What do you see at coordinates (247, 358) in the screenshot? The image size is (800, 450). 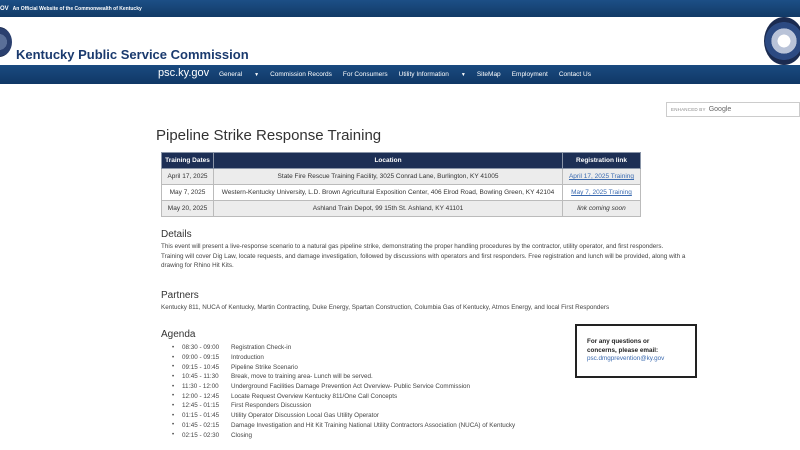 I see `agenda-text: Introduction` at bounding box center [247, 358].